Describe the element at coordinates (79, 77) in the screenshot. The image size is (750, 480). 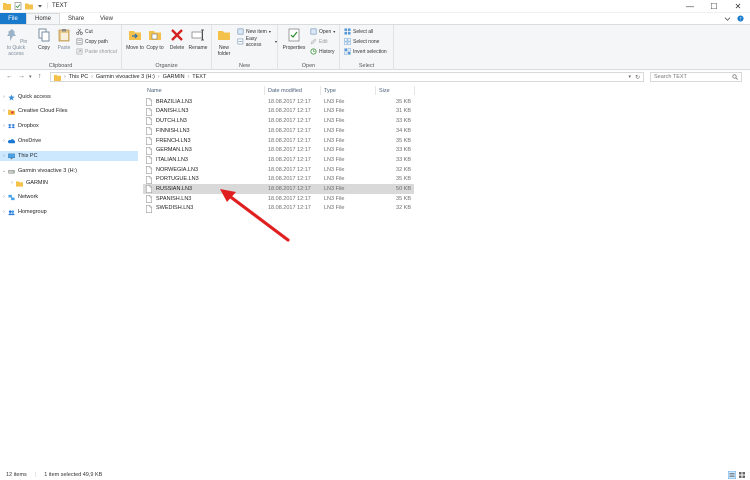
I see `breadcrumb-this-pc: This PC` at that location.